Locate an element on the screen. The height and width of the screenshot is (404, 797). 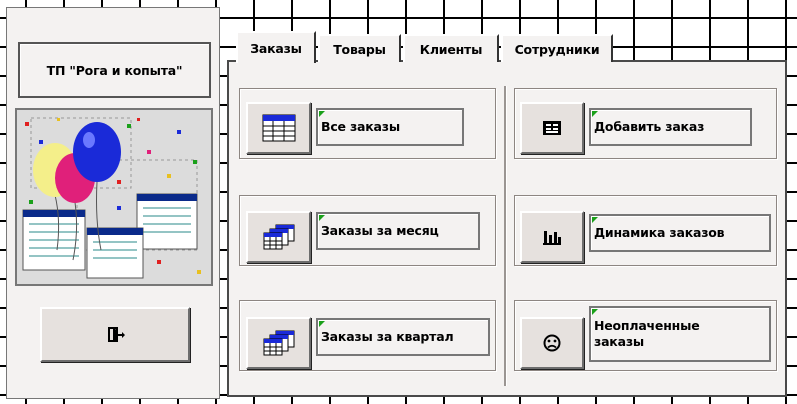
all-orders-button is located at coordinates (278, 128).